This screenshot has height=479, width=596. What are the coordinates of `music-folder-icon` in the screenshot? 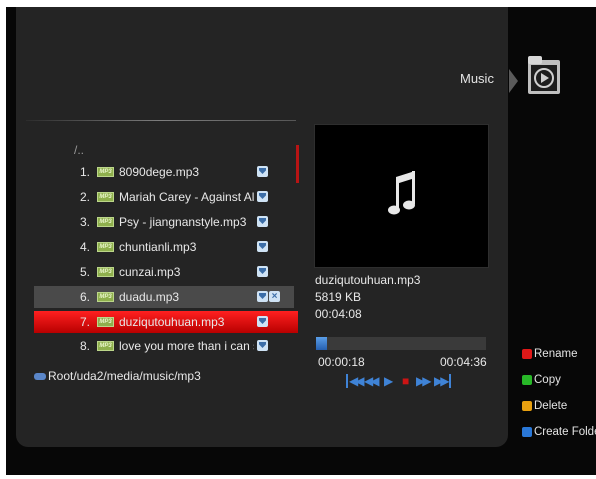 It's located at (544, 75).